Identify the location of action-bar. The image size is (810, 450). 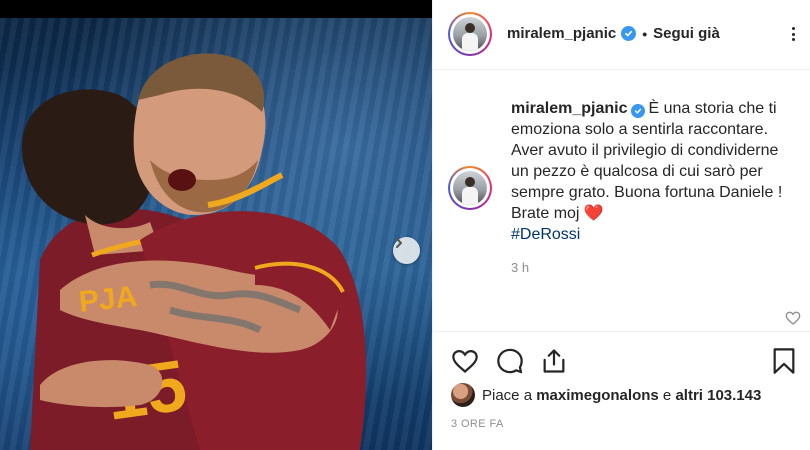
(621, 360).